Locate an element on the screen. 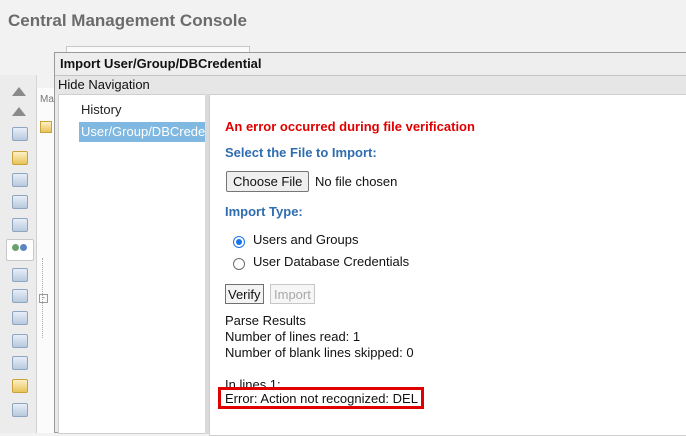 The width and height of the screenshot is (686, 436). radio-user-database-credentials-label: User Database Credentials is located at coordinates (331, 261).